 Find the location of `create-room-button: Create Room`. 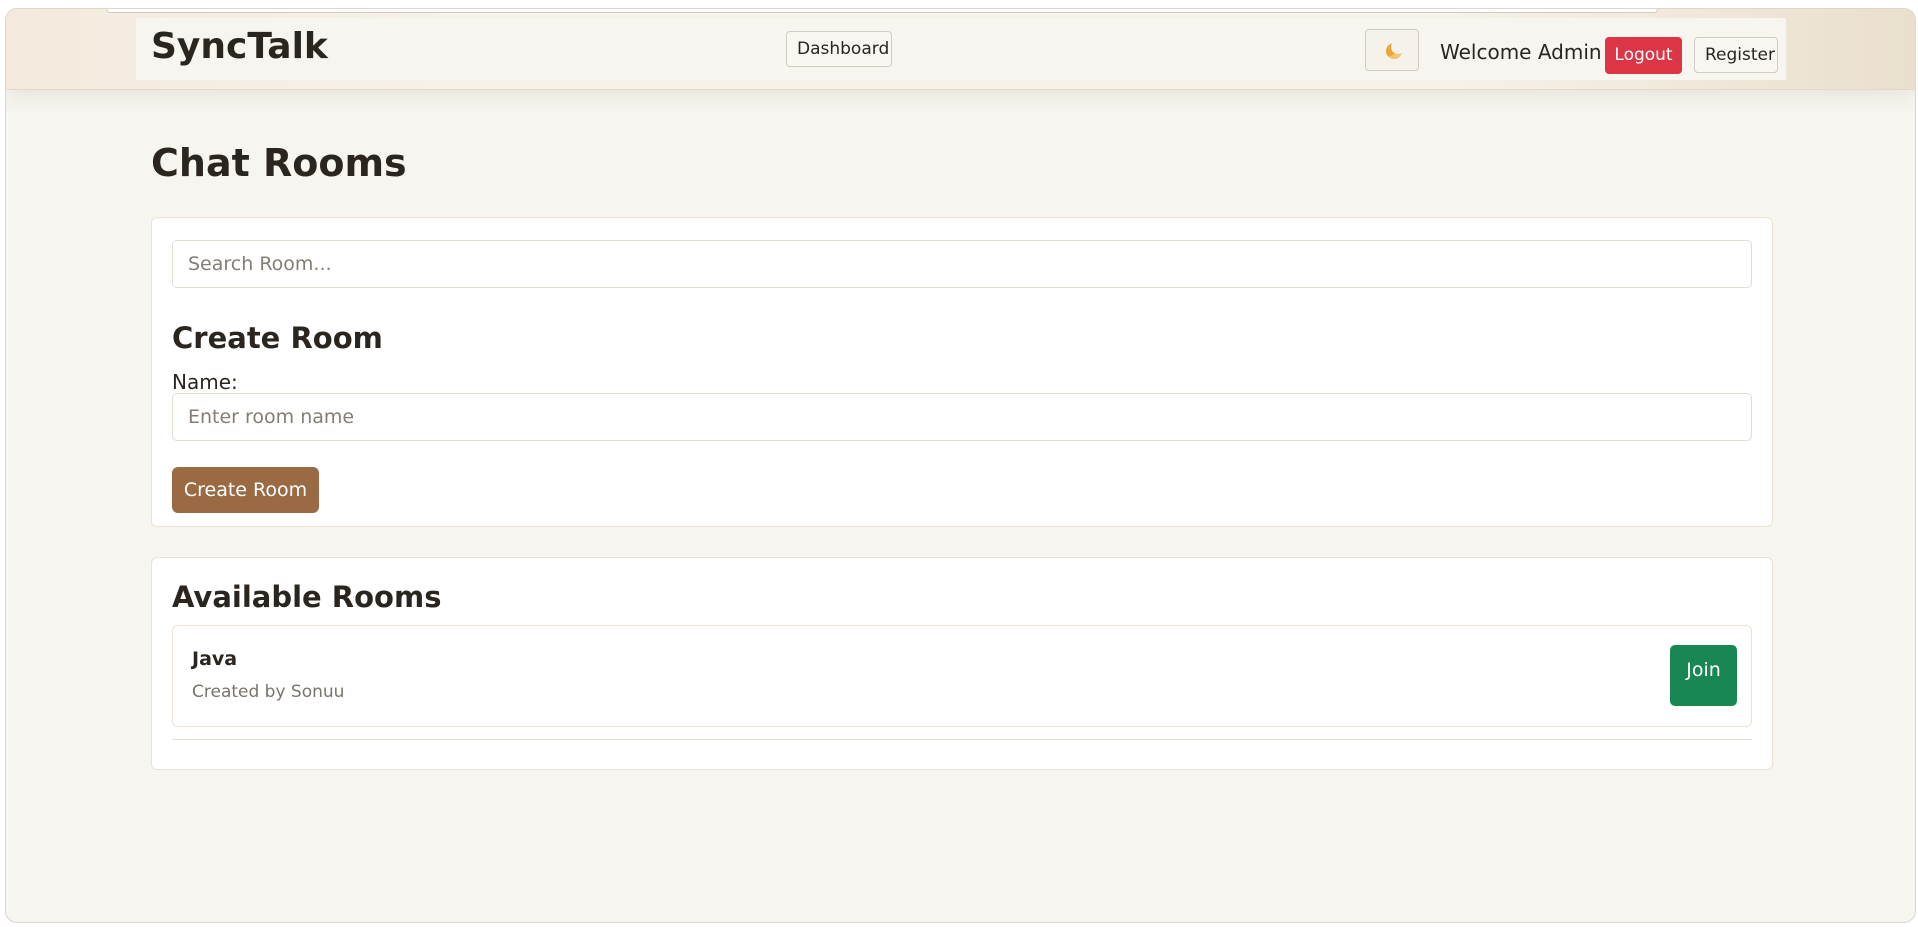

create-room-button: Create Room is located at coordinates (245, 490).